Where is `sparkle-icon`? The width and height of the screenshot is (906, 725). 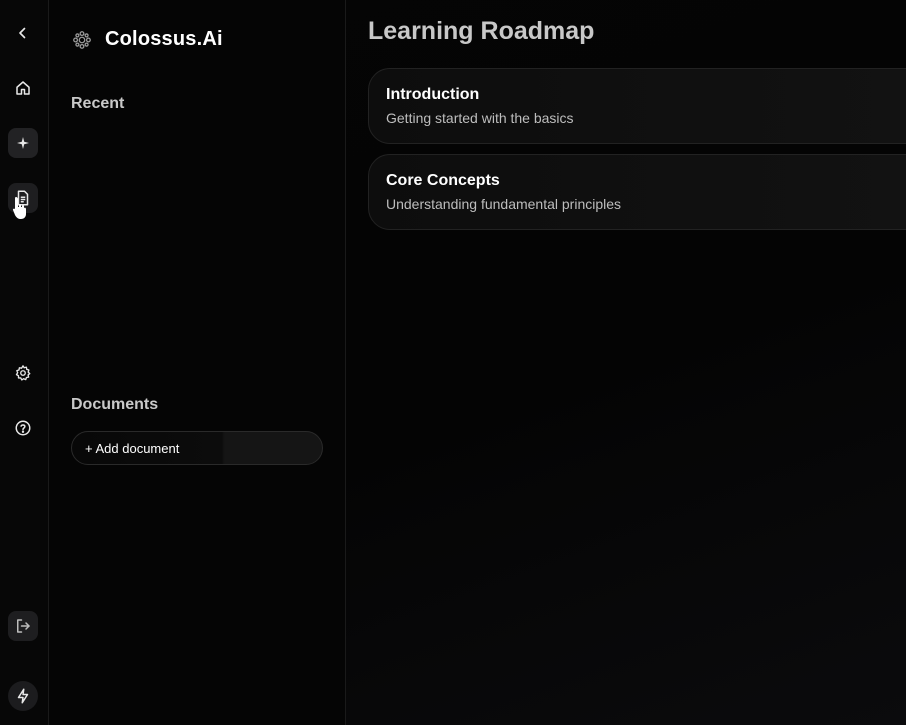
sparkle-icon is located at coordinates (23, 143).